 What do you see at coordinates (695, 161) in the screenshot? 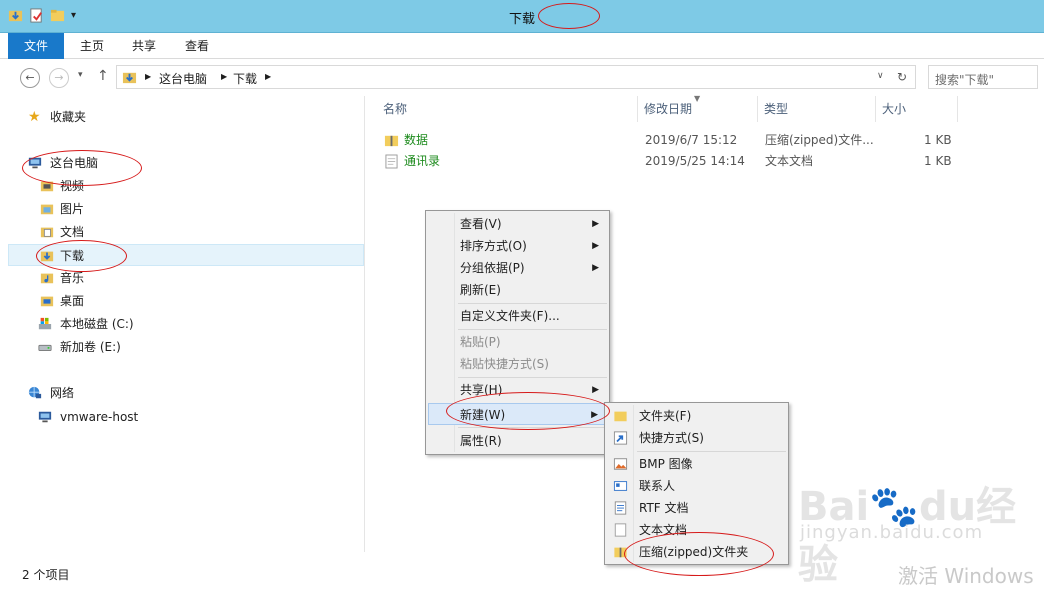
I see `file-date: 2019/5/25 14:14` at bounding box center [695, 161].